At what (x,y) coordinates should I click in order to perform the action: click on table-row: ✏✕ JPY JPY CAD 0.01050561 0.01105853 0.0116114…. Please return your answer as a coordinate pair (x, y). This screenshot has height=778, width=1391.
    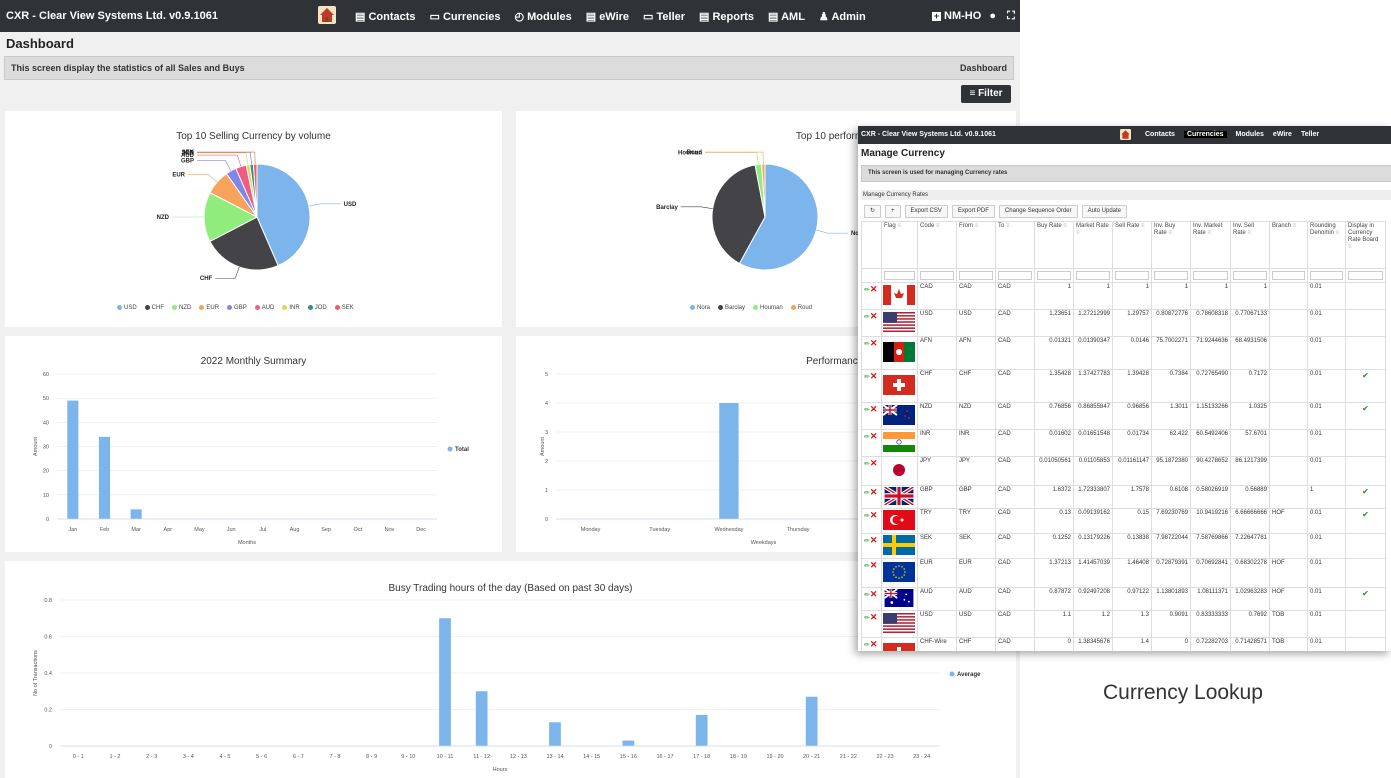
    Looking at the image, I should click on (1123, 471).